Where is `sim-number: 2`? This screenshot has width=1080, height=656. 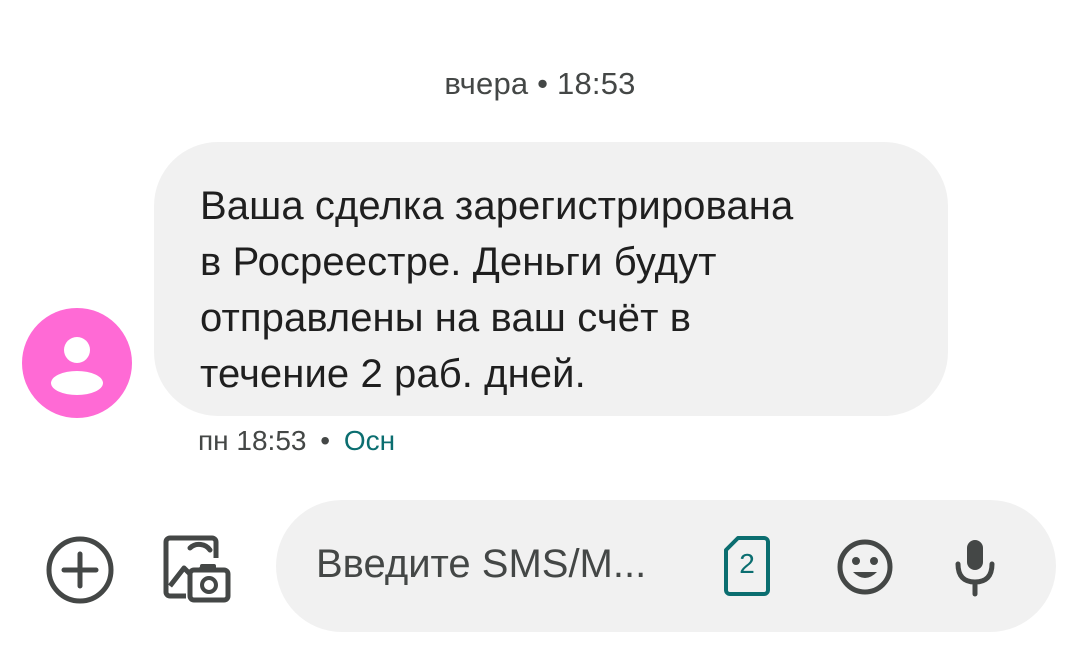 sim-number: 2 is located at coordinates (747, 563).